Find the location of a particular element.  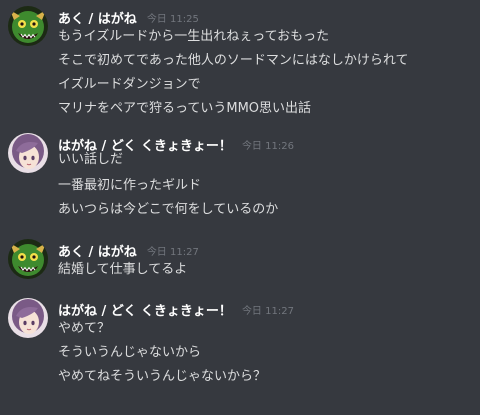

message-header: あく / はがね 今日 11:27 is located at coordinates (128, 250).